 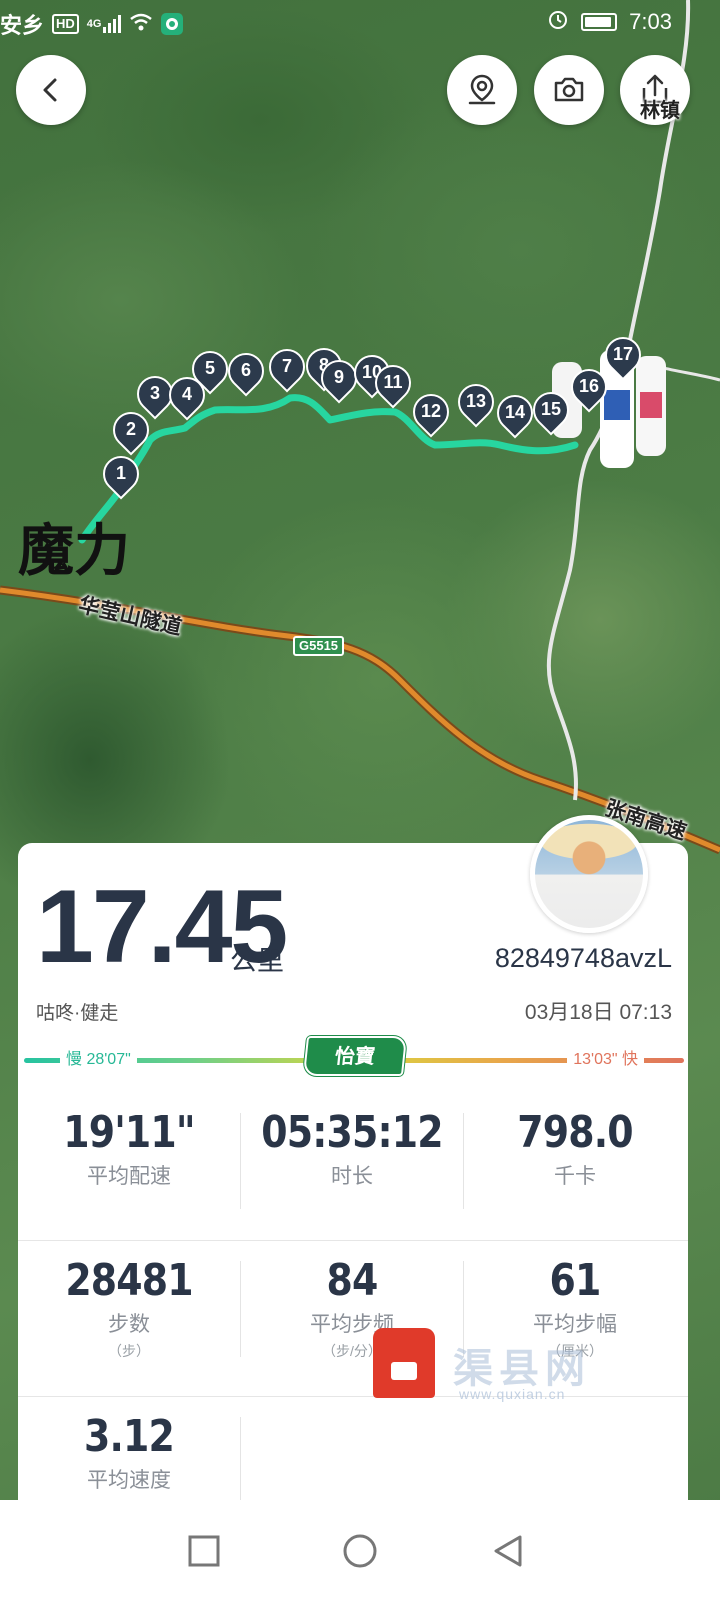 I want to click on waypoint-marker: 13, so click(x=476, y=402).